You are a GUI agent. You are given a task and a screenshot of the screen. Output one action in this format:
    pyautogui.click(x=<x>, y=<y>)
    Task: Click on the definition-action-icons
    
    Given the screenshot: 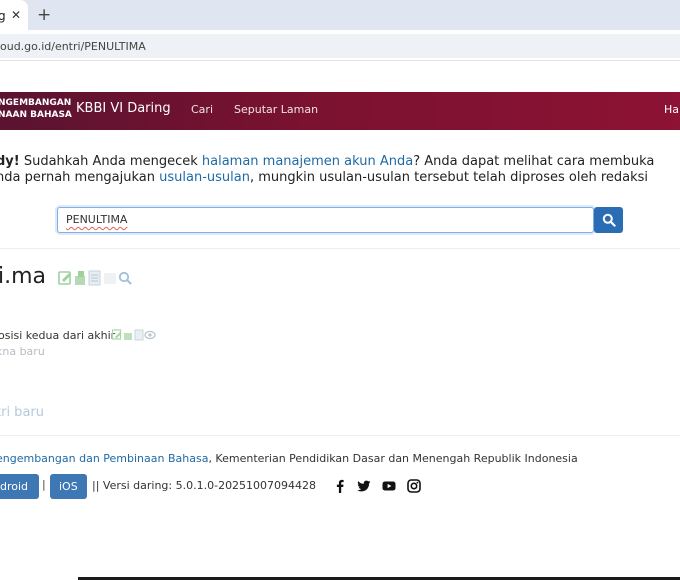 What is the action you would take?
    pyautogui.click(x=134, y=335)
    